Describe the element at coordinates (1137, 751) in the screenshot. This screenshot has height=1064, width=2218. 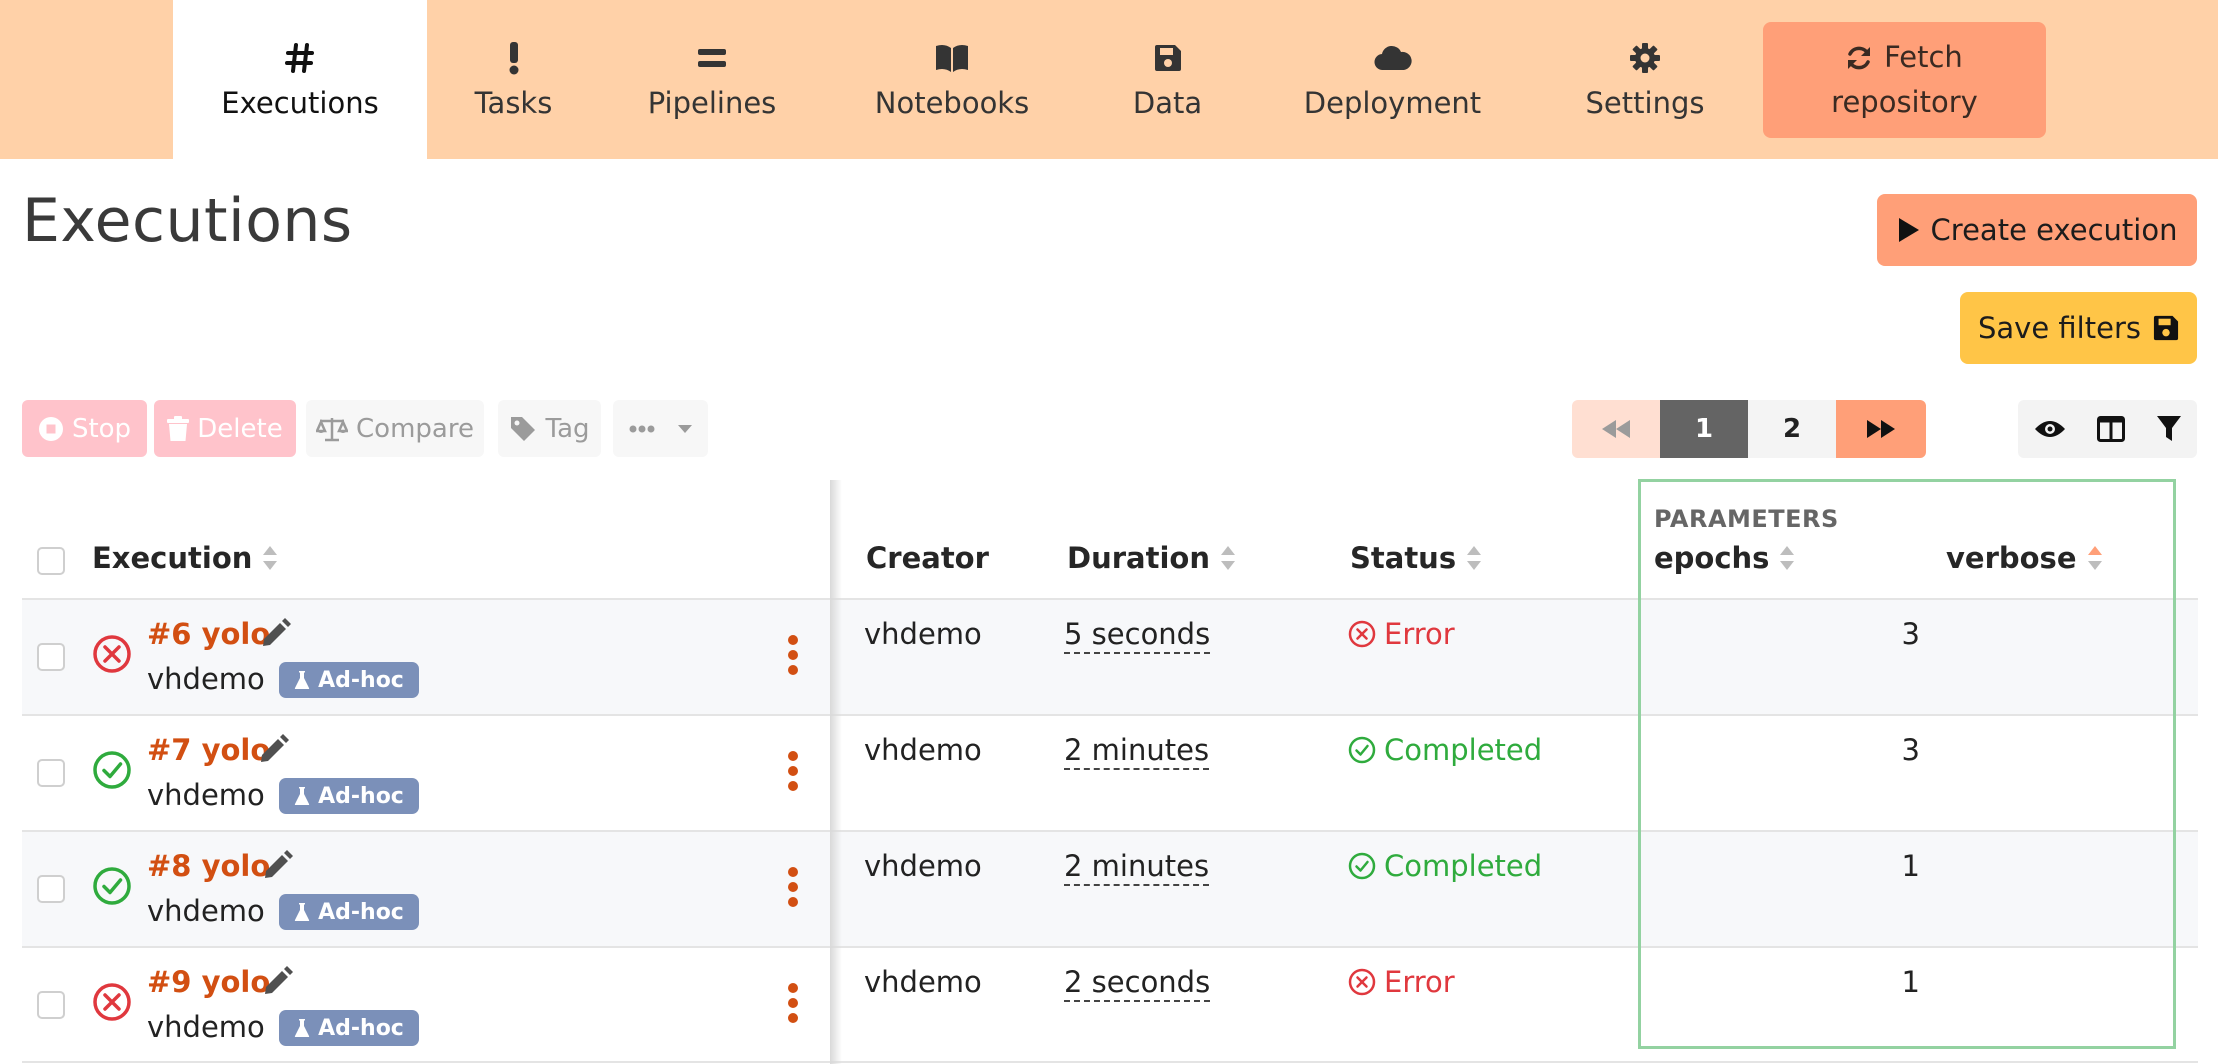
I see `duration-cell: 2 minutes` at that location.